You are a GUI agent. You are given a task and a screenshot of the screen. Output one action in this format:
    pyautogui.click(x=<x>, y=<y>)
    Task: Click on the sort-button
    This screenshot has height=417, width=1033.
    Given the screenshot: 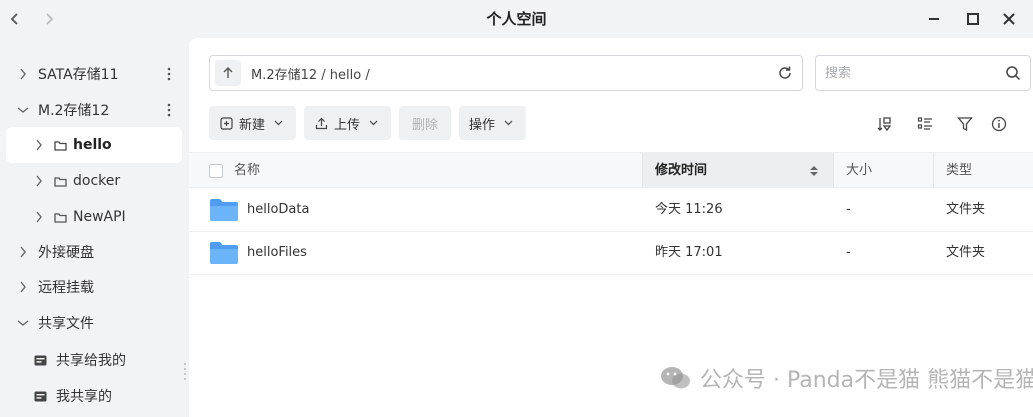 What is the action you would take?
    pyautogui.click(x=885, y=124)
    